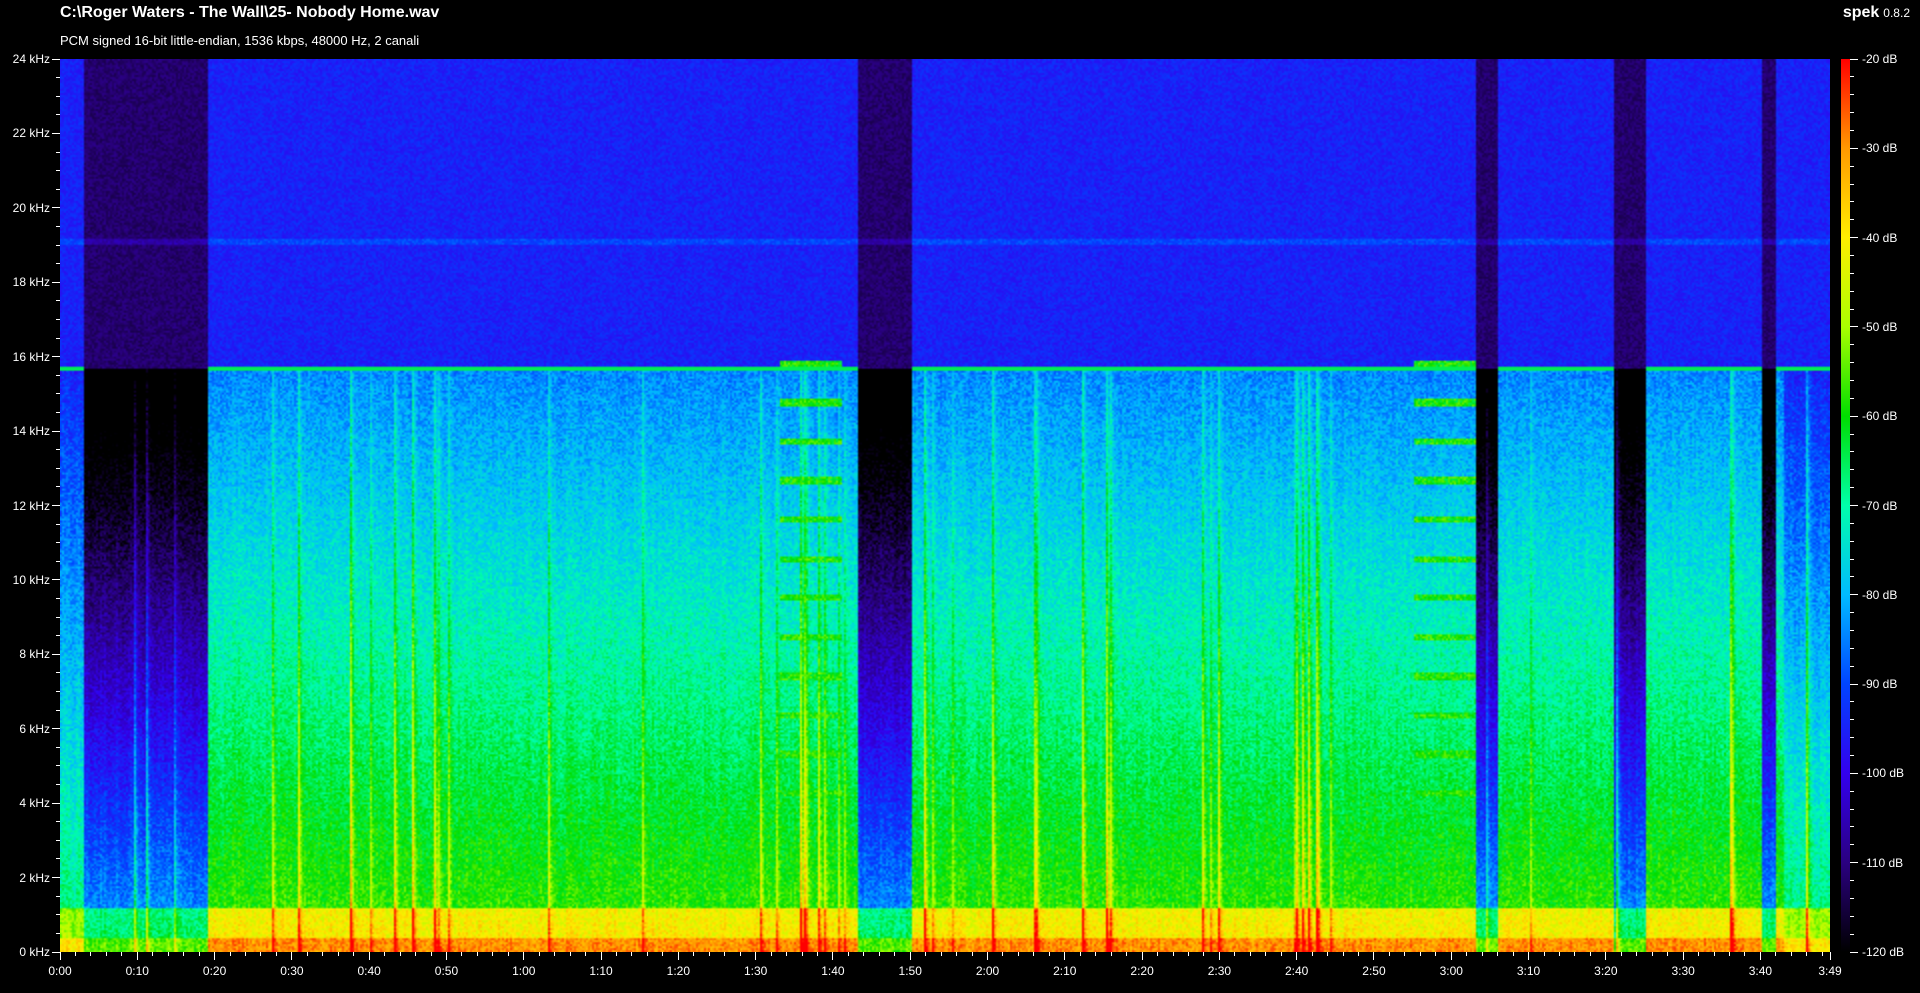 This screenshot has width=1920, height=993. What do you see at coordinates (56, 59) in the screenshot?
I see `frequency-tick` at bounding box center [56, 59].